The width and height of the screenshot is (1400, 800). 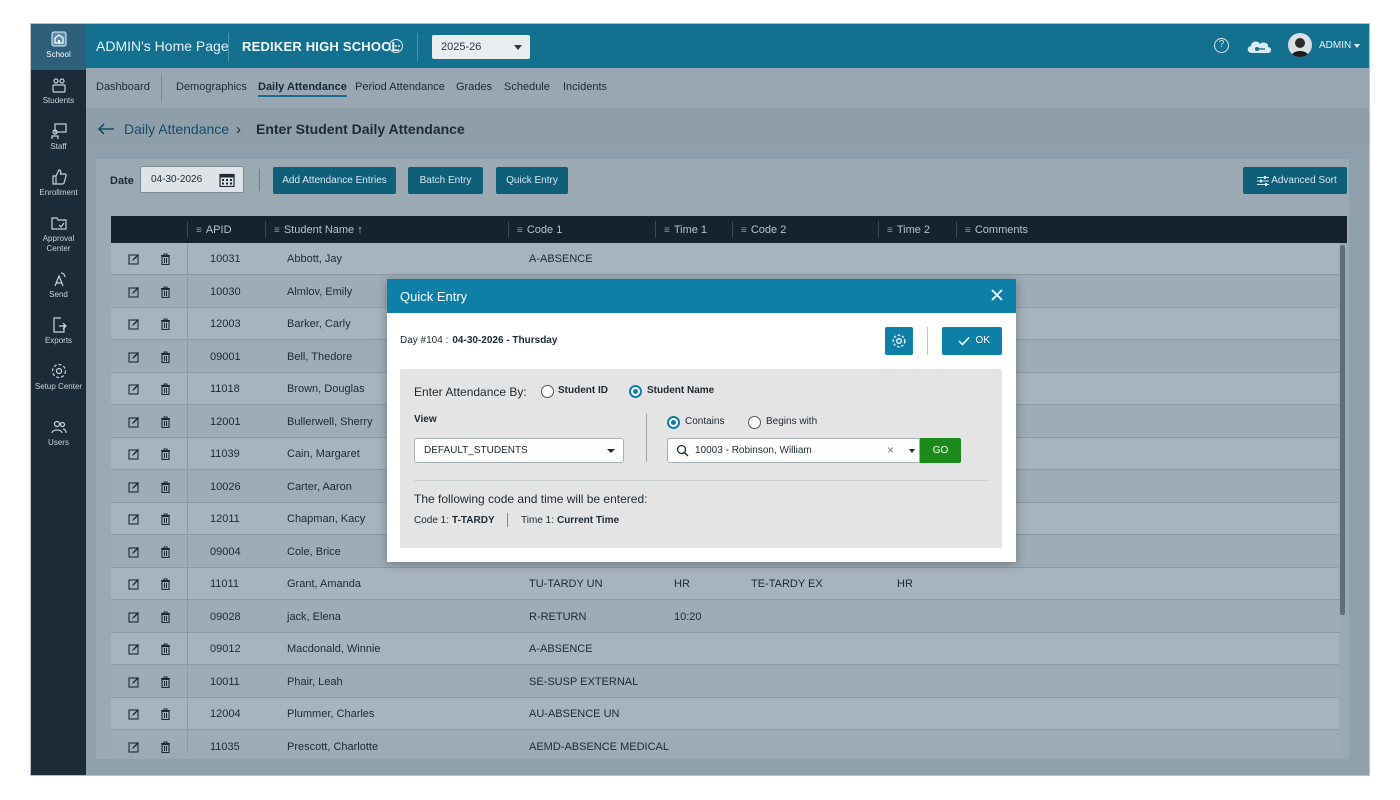 What do you see at coordinates (585, 87) in the screenshot?
I see `tab-incidents: Incidents` at bounding box center [585, 87].